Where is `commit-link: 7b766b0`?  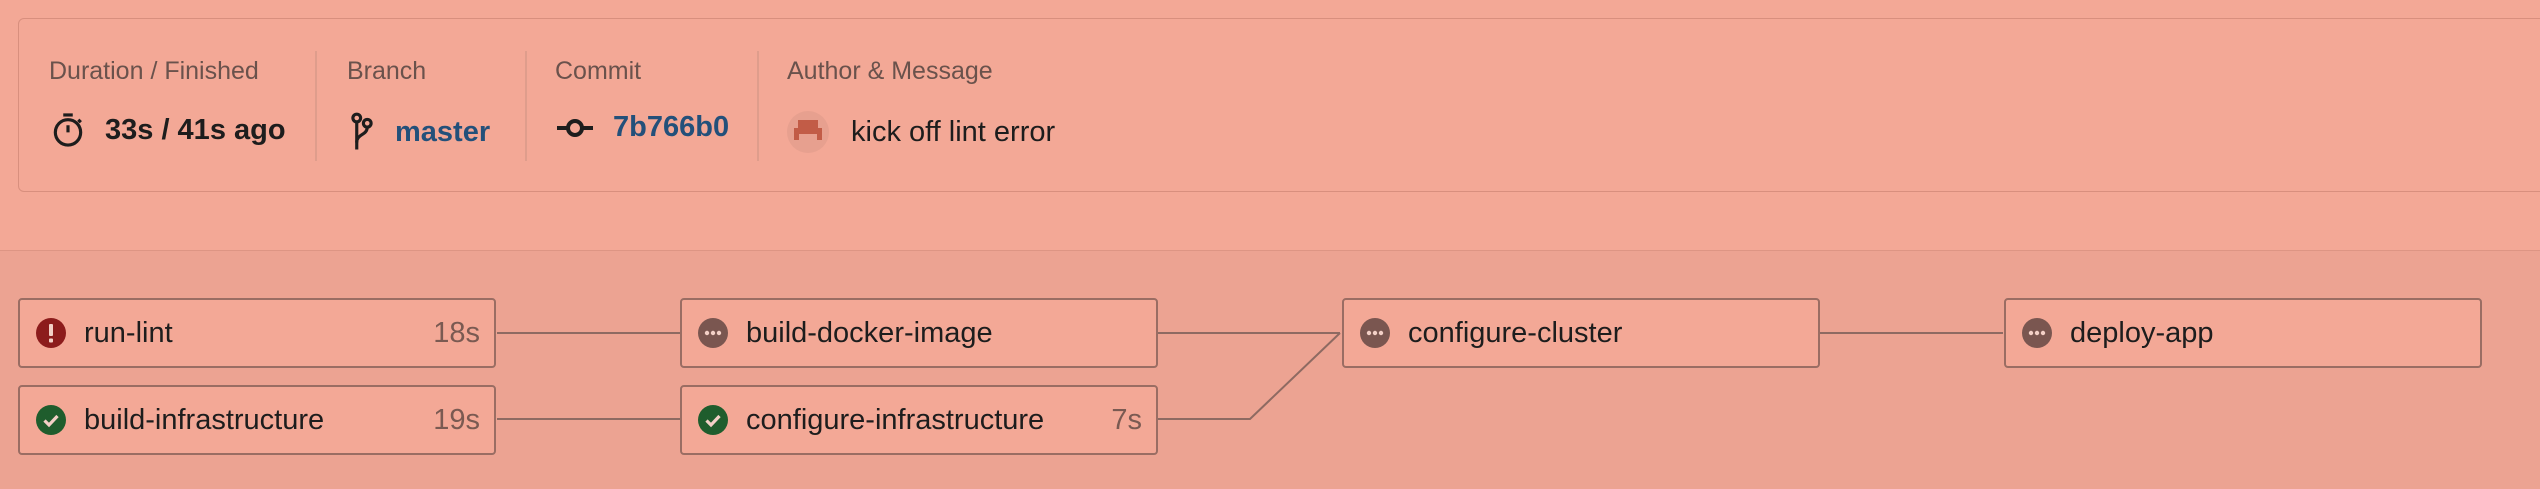 commit-link: 7b766b0 is located at coordinates (671, 127).